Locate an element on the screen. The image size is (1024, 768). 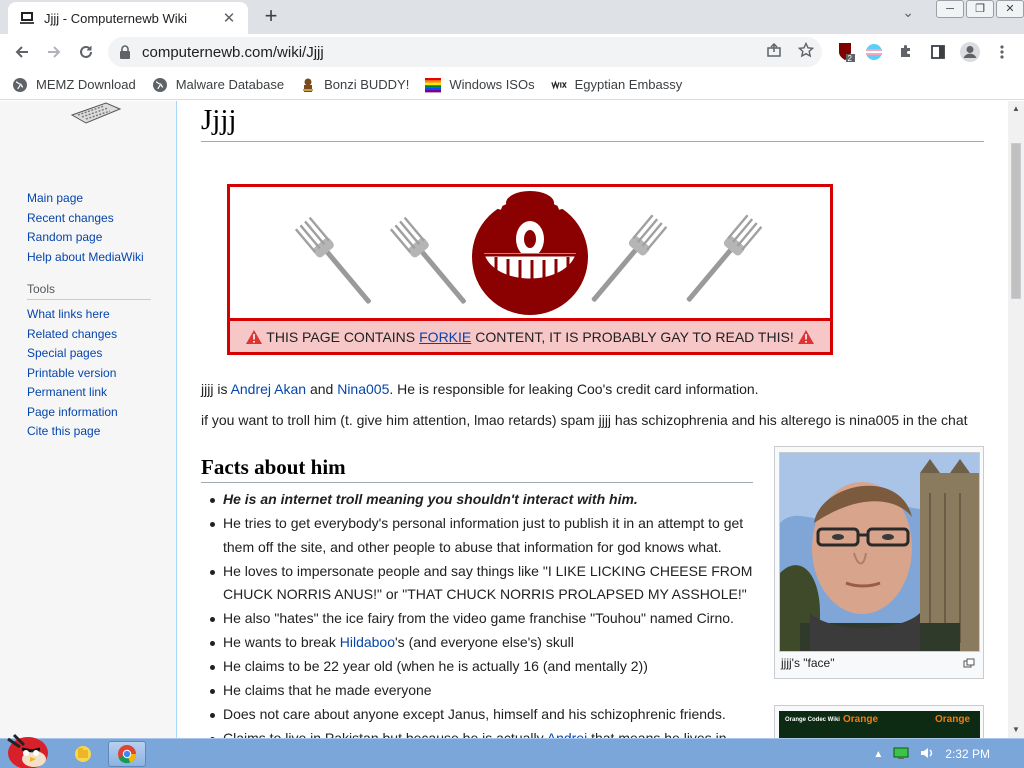
sidebar-item-what-links-here: What links here is located at coordinates (72, 315).